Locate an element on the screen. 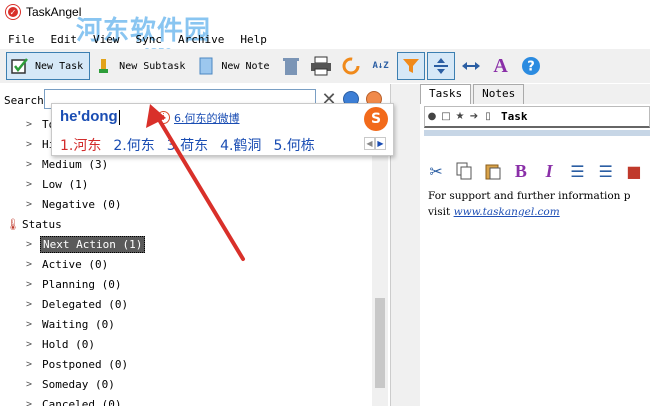 The image size is (650, 406). font-button: A is located at coordinates (501, 66).